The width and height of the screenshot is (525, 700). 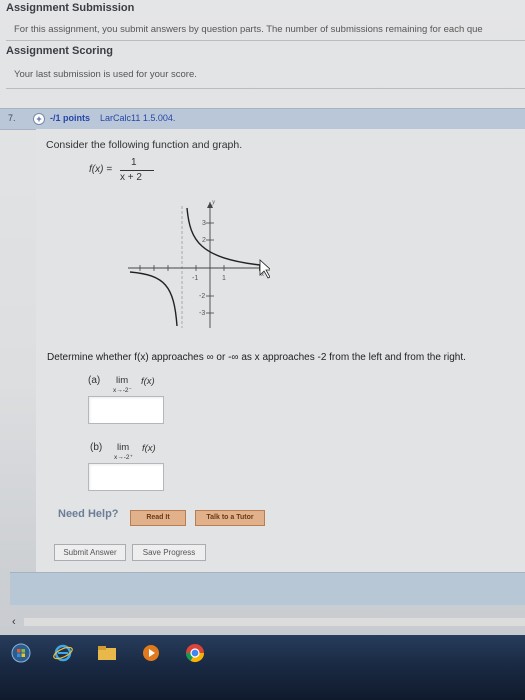 I want to click on save-progress-button: Save Progress, so click(x=169, y=552).